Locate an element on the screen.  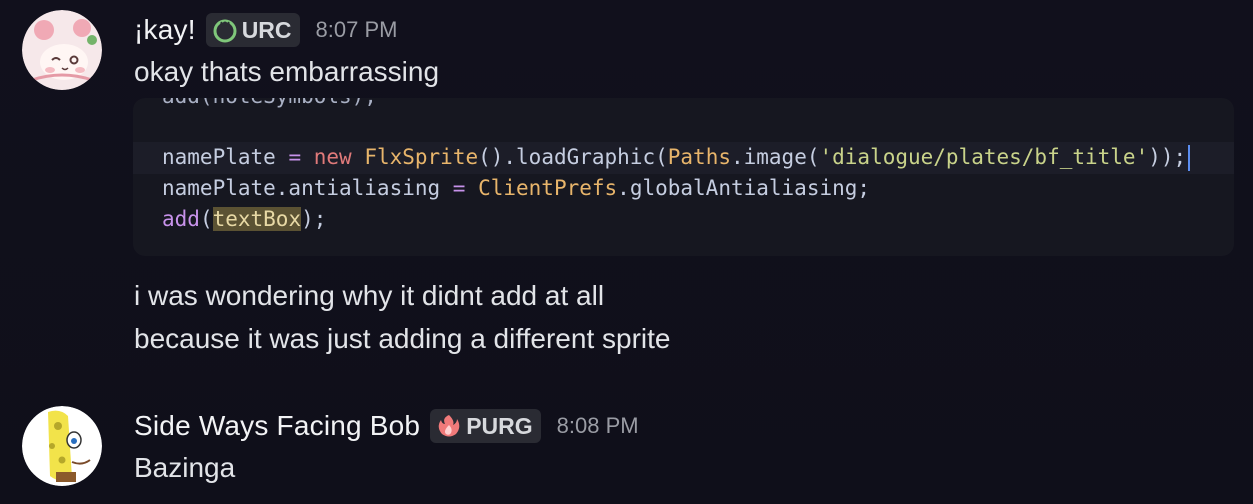
code-token: add is located at coordinates (181, 219).